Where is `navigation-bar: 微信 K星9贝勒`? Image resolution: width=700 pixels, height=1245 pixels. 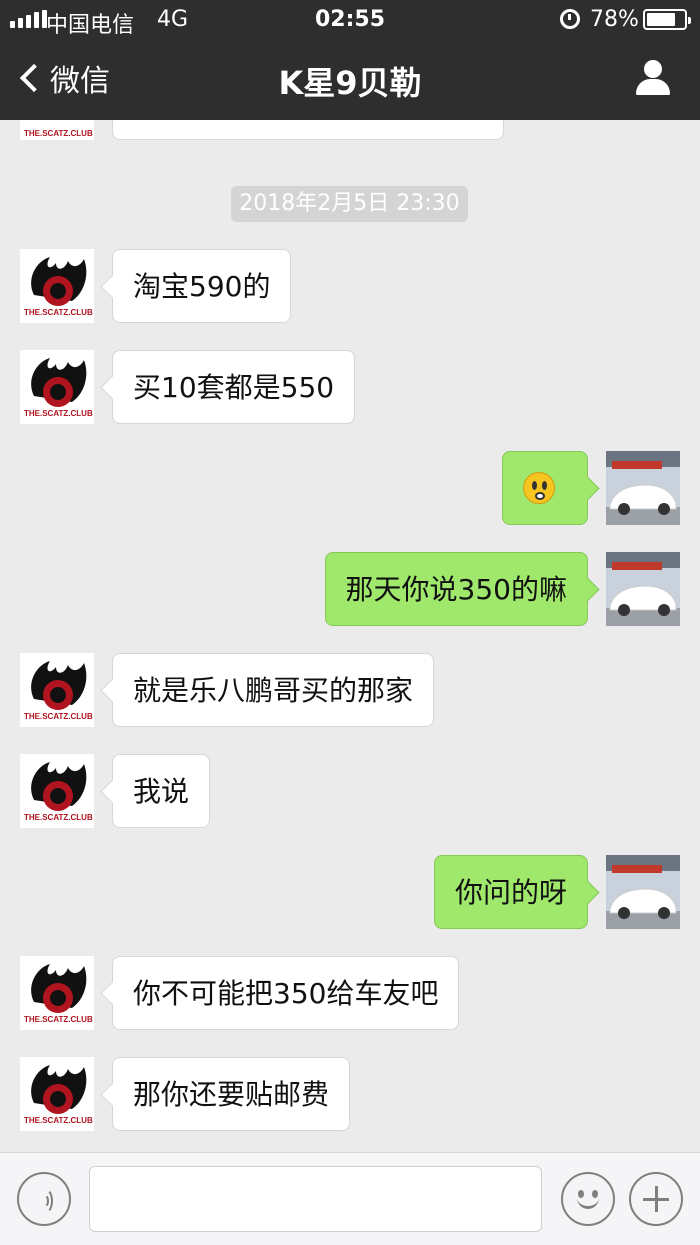 navigation-bar: 微信 K星9贝勒 is located at coordinates (350, 80).